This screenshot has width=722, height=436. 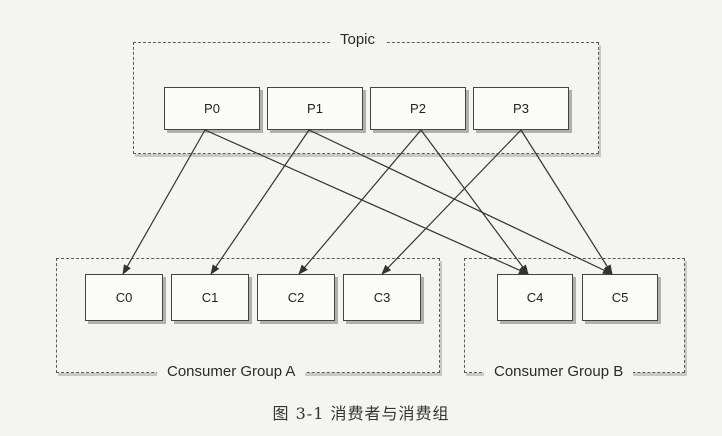 What do you see at coordinates (260, 202) in the screenshot?
I see `arrow-p1-to-c1` at bounding box center [260, 202].